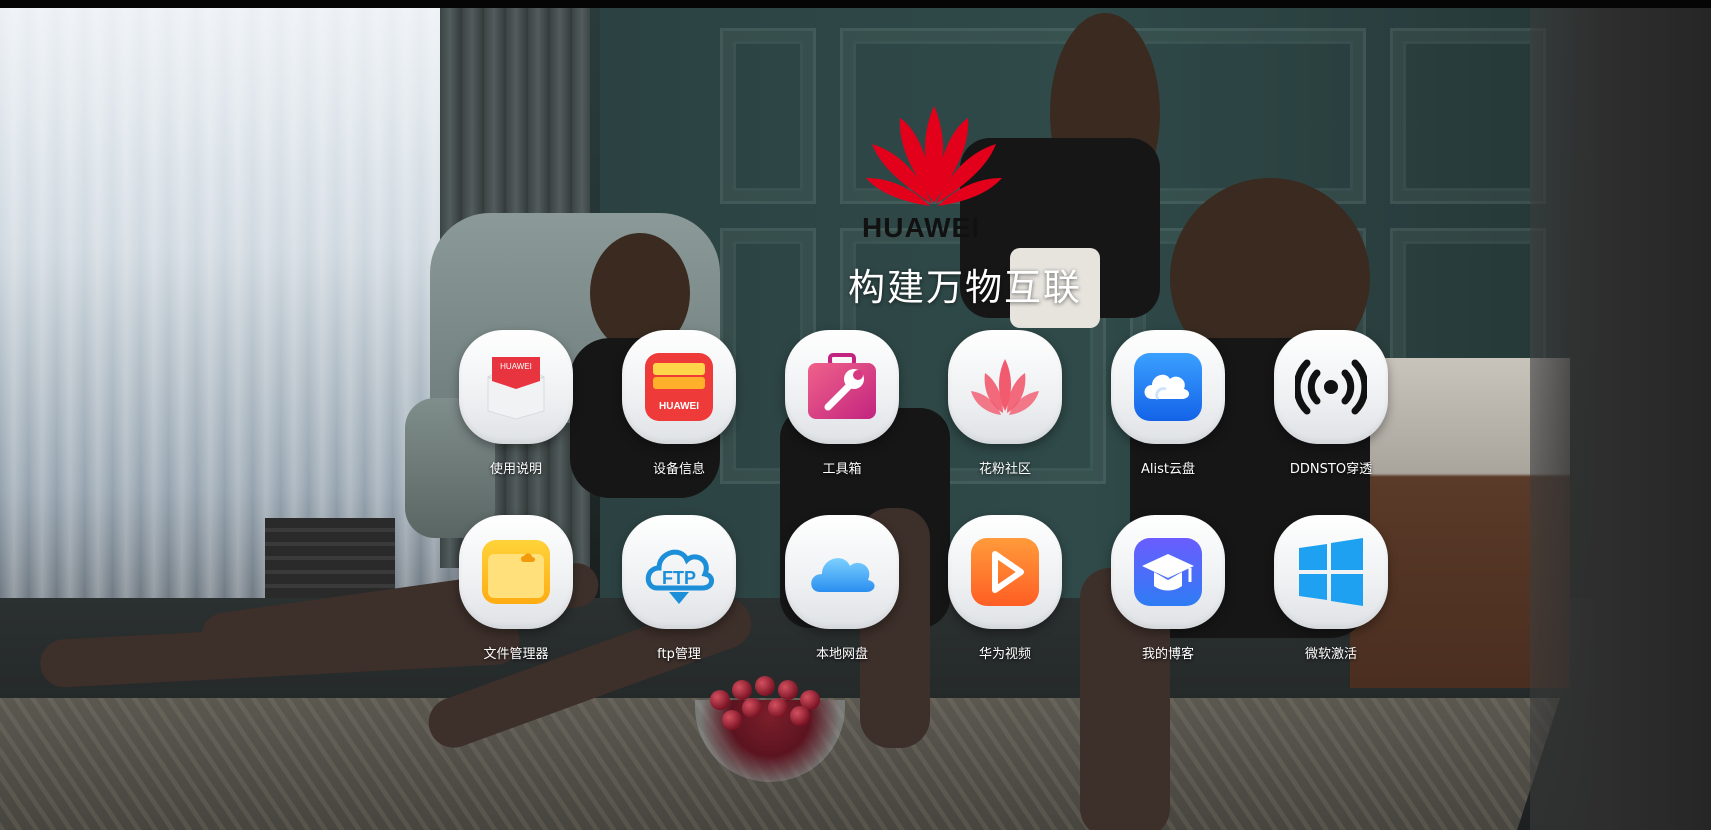 Image resolution: width=1711 pixels, height=830 pixels. I want to click on app-windows-activate: 微软激活, so click(1322, 590).